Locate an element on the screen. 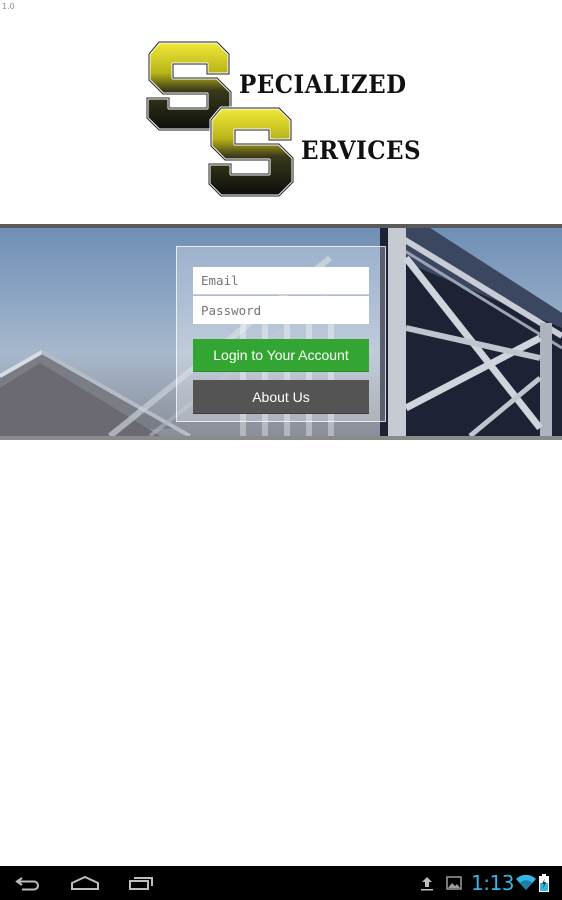  system-navigation-bar: 1:13 is located at coordinates (281, 883).